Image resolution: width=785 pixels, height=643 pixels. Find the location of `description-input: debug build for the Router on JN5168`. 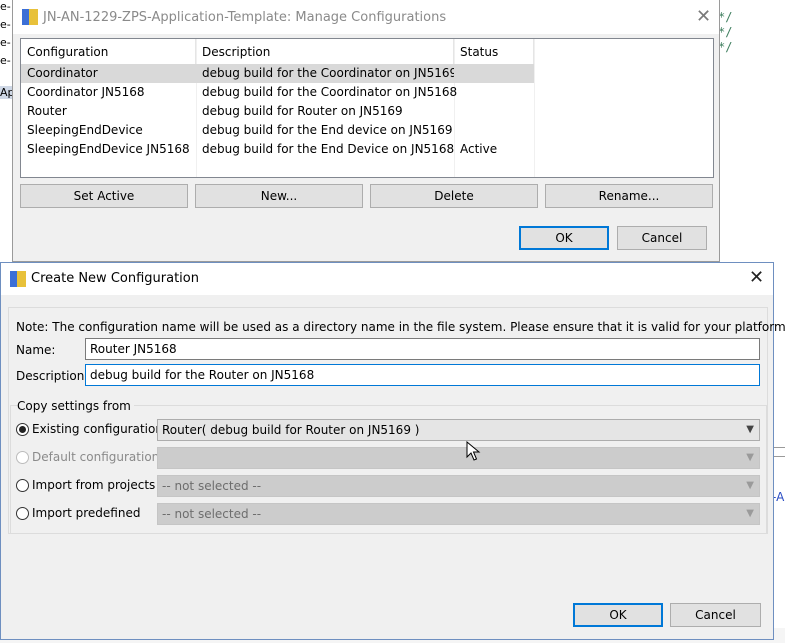

description-input: debug build for the Router on JN5168 is located at coordinates (422, 375).